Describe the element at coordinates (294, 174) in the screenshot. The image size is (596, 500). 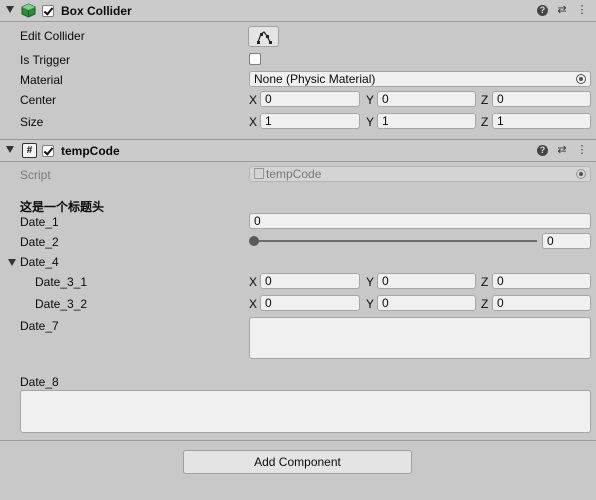
I see `script-value: tempCode` at that location.